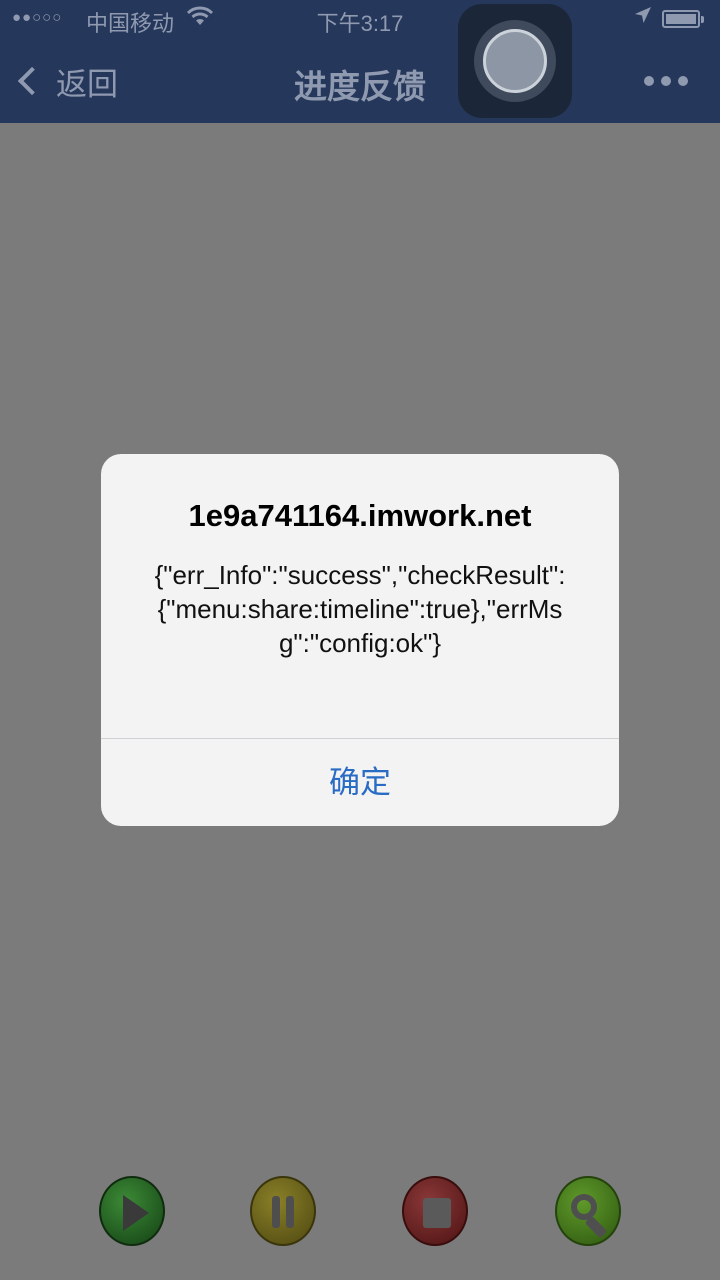 The height and width of the screenshot is (1280, 720). What do you see at coordinates (136, 1213) in the screenshot?
I see `play-icon` at bounding box center [136, 1213].